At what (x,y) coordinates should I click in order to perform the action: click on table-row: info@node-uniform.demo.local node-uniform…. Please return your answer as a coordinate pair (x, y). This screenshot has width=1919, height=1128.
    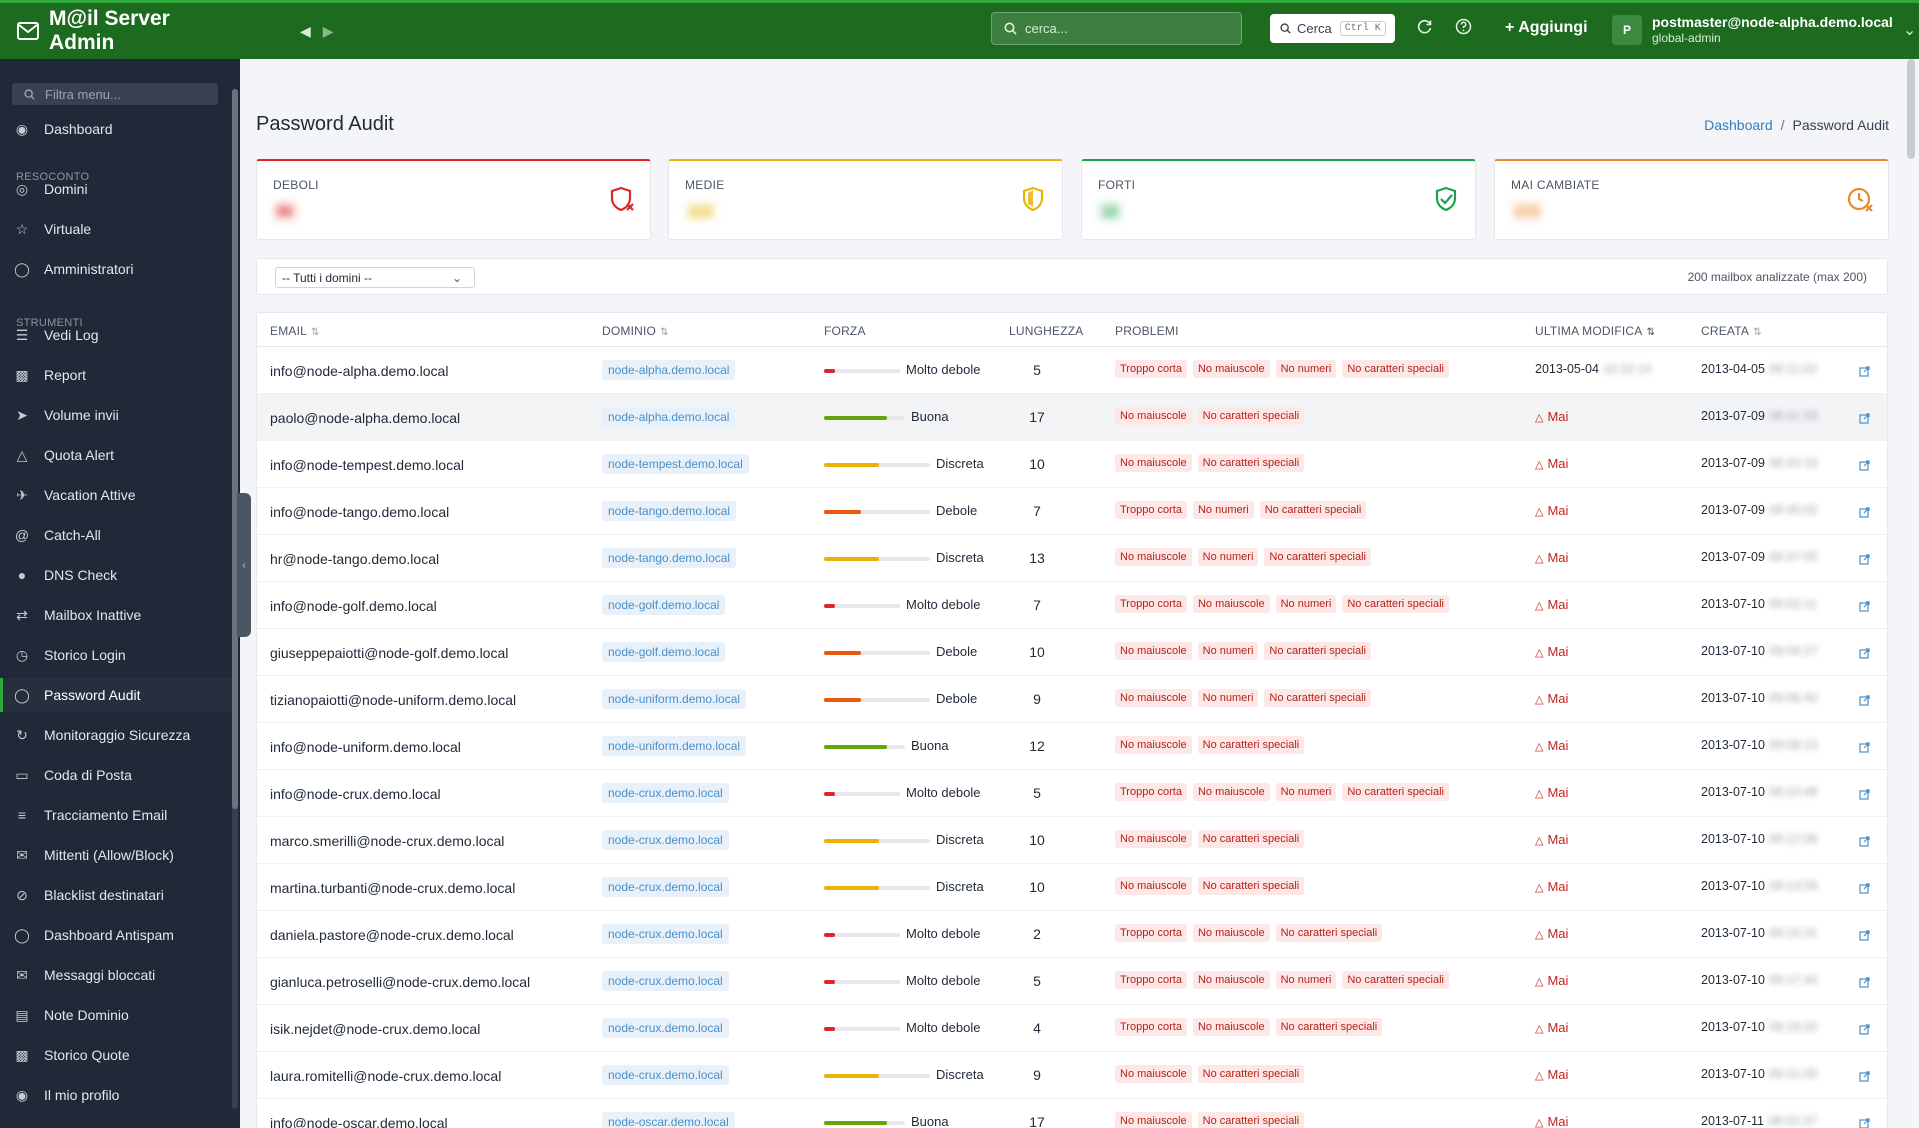
    Looking at the image, I should click on (1072, 746).